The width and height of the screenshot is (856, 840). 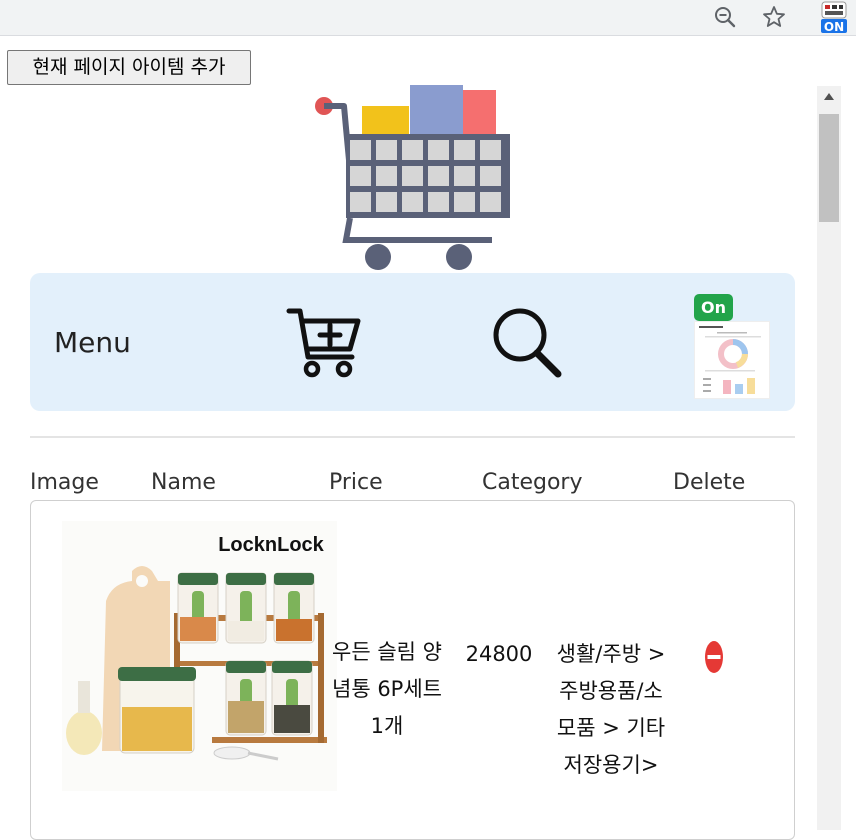 I want to click on menu-label: Menu, so click(x=92, y=342).